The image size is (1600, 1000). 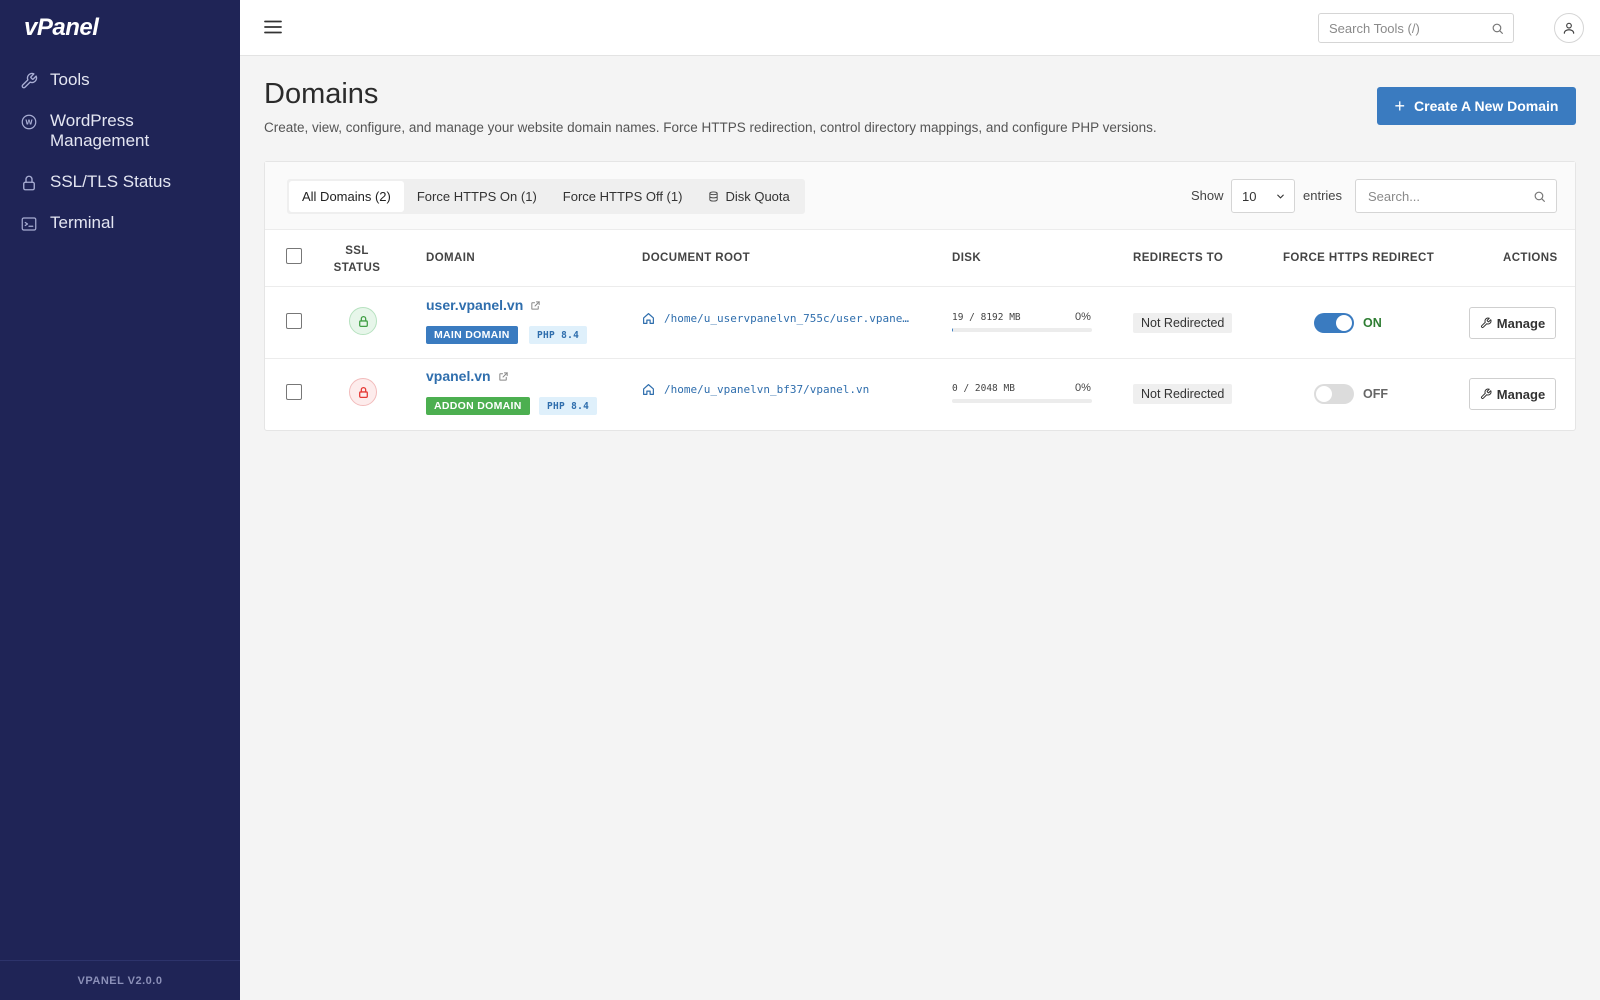 I want to click on plus-icon: +, so click(x=1400, y=105).